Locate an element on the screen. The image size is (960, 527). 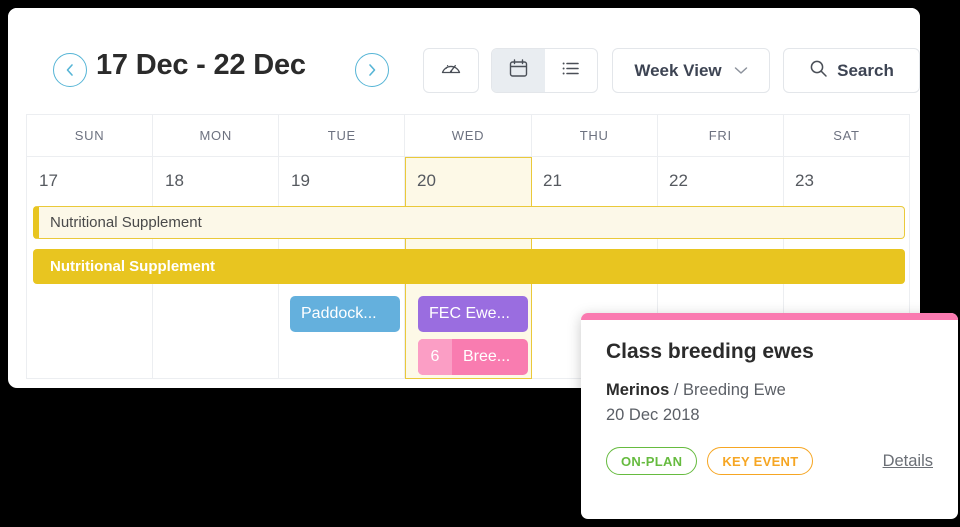
popover-footer: ON-PLAN KEY EVENT Details is located at coordinates (769, 461).